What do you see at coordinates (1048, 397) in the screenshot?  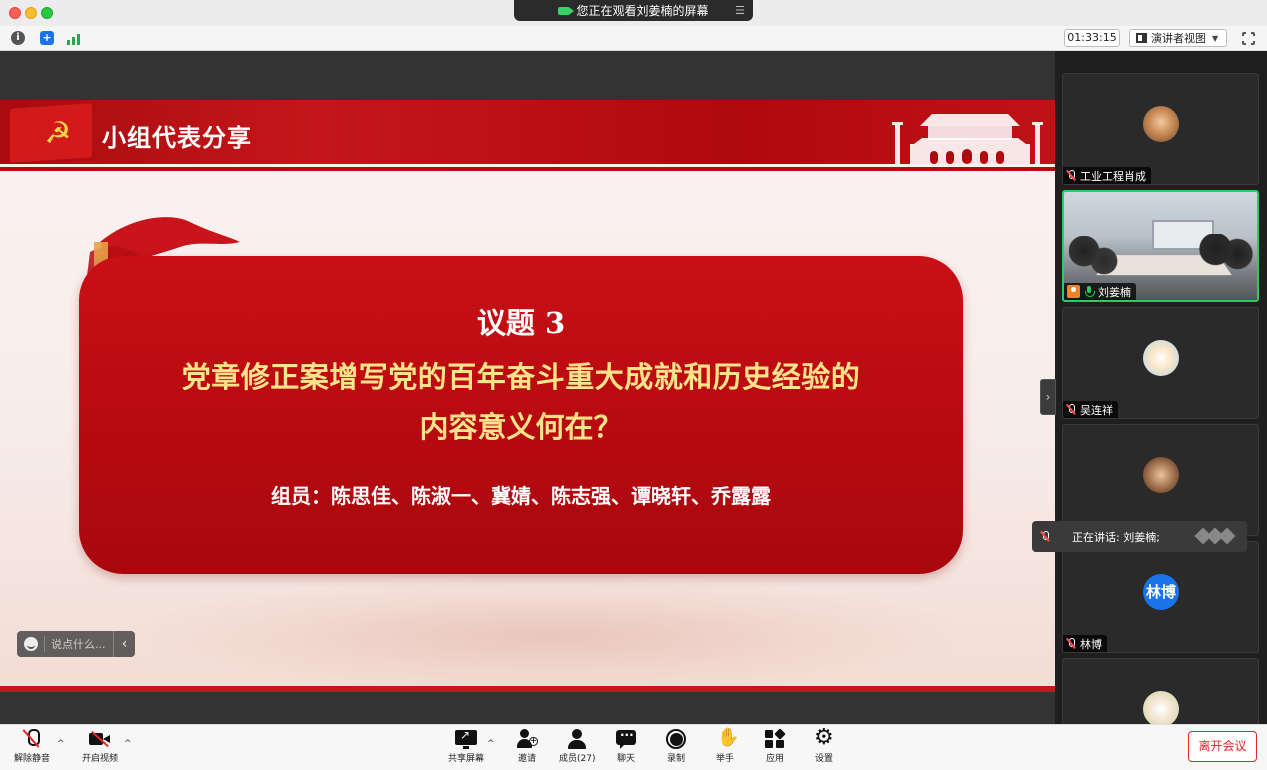 I see `collapse-panel-button: ›` at bounding box center [1048, 397].